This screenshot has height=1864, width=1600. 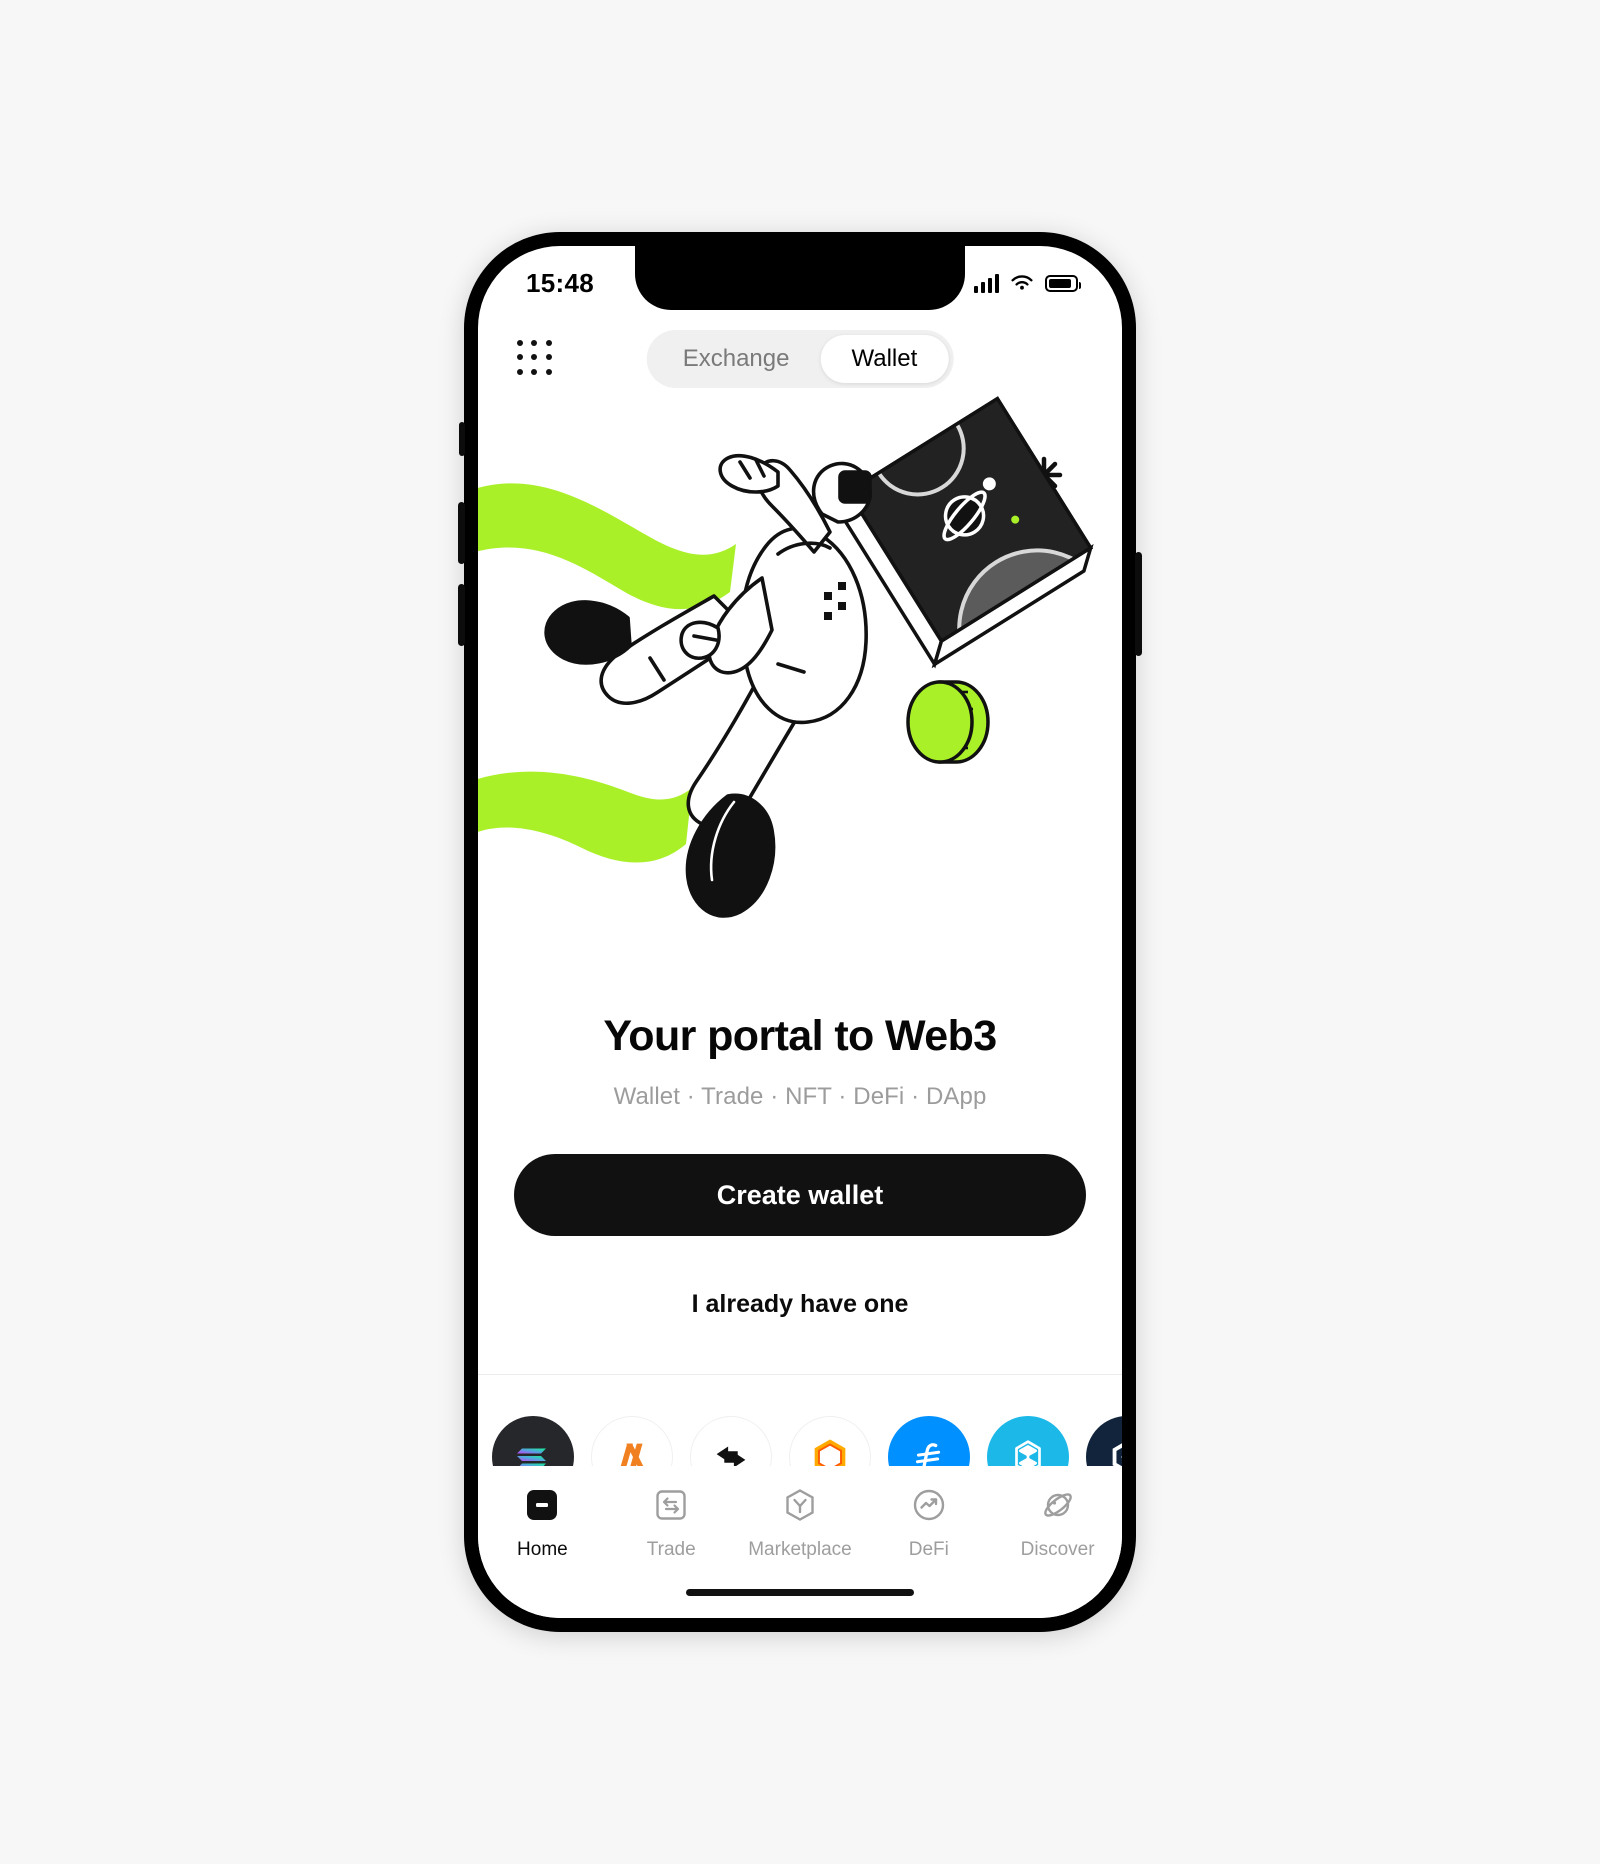 I want to click on apps-grid-icon, so click(x=536, y=359).